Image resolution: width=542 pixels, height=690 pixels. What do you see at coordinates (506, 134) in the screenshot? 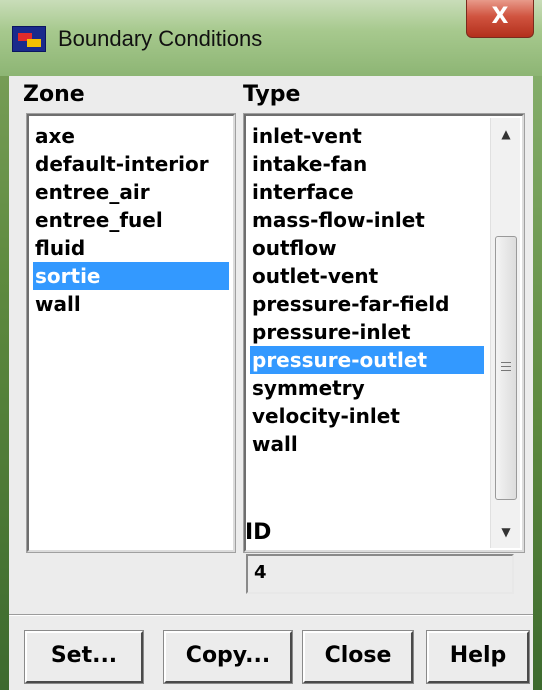
I see `scroll-up-arrow-icon: ▲` at bounding box center [506, 134].